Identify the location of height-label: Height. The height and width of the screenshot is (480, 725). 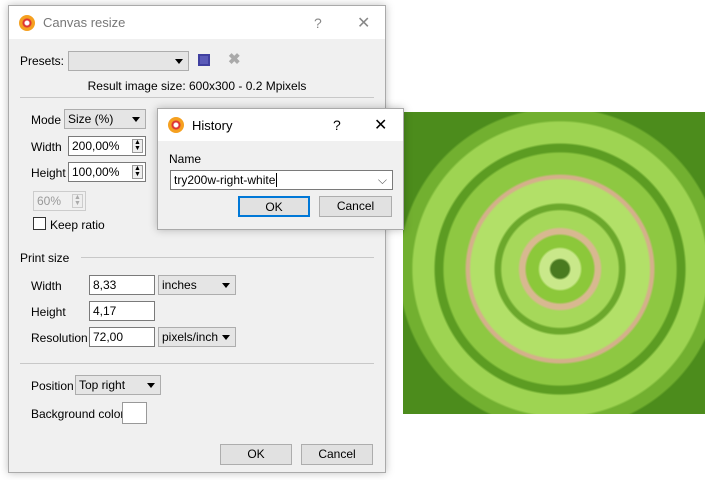
(48, 173).